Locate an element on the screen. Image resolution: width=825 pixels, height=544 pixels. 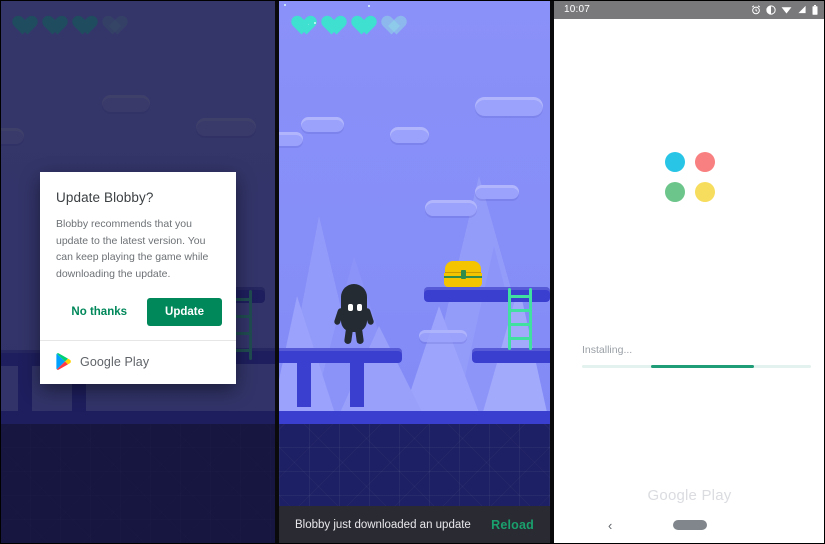
google-play-wordmark: Google Play is located at coordinates (689, 495).